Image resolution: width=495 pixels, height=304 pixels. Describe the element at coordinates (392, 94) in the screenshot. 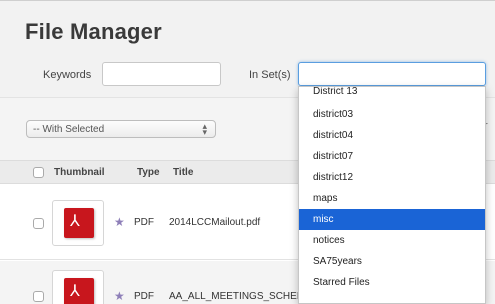

I see `dropdown-option: District 13` at that location.